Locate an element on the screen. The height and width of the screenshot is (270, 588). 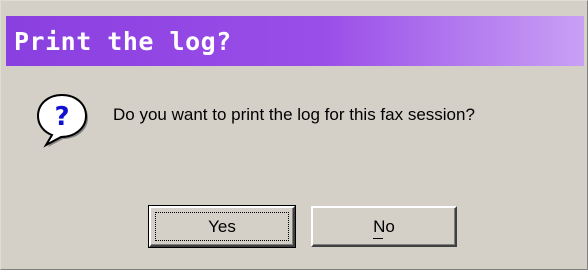
no-button: No is located at coordinates (384, 226).